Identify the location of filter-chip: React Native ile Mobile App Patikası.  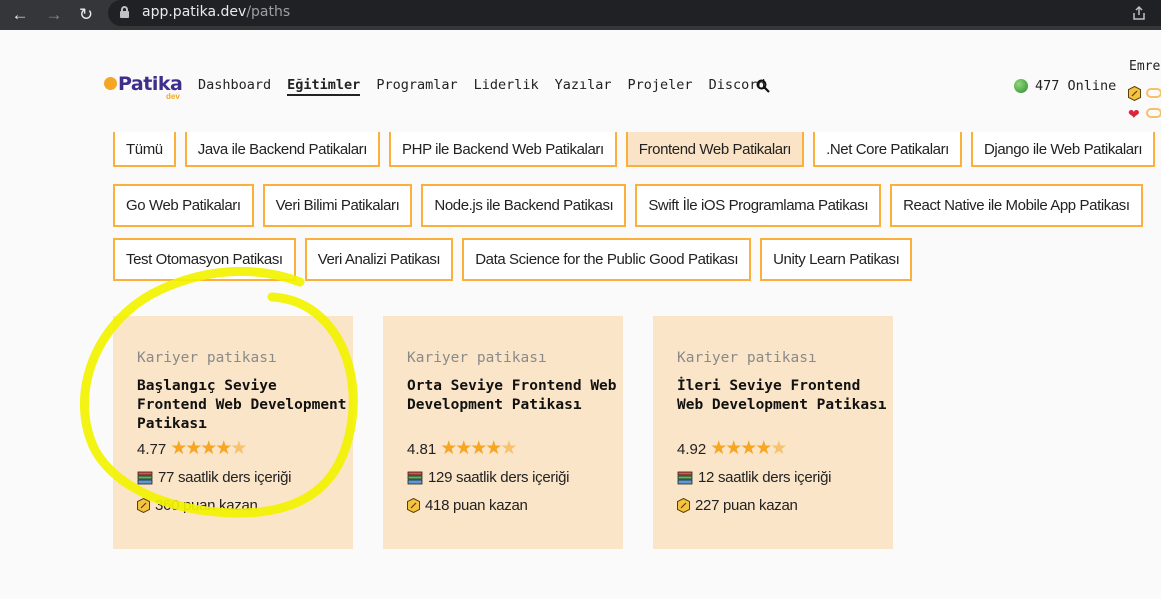
(1016, 205).